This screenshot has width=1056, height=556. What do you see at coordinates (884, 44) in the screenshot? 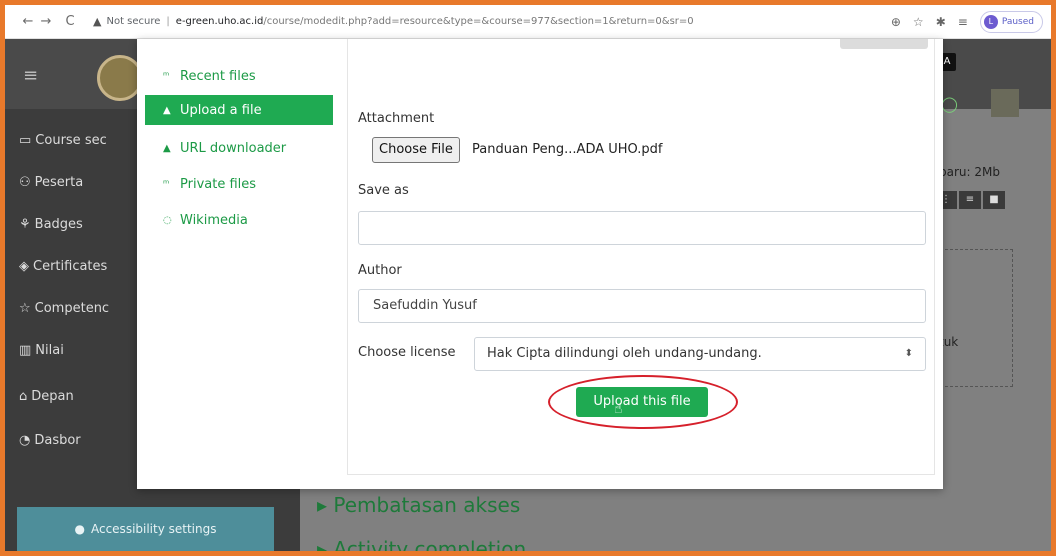
I see `view-buttons` at bounding box center [884, 44].